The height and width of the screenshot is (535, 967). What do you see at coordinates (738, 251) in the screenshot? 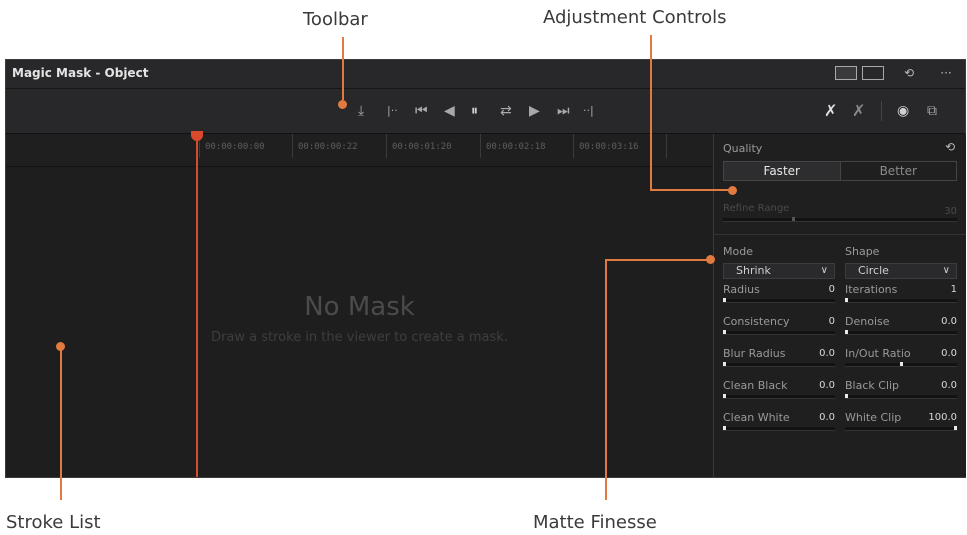
I see `mode-label: Mode` at bounding box center [738, 251].